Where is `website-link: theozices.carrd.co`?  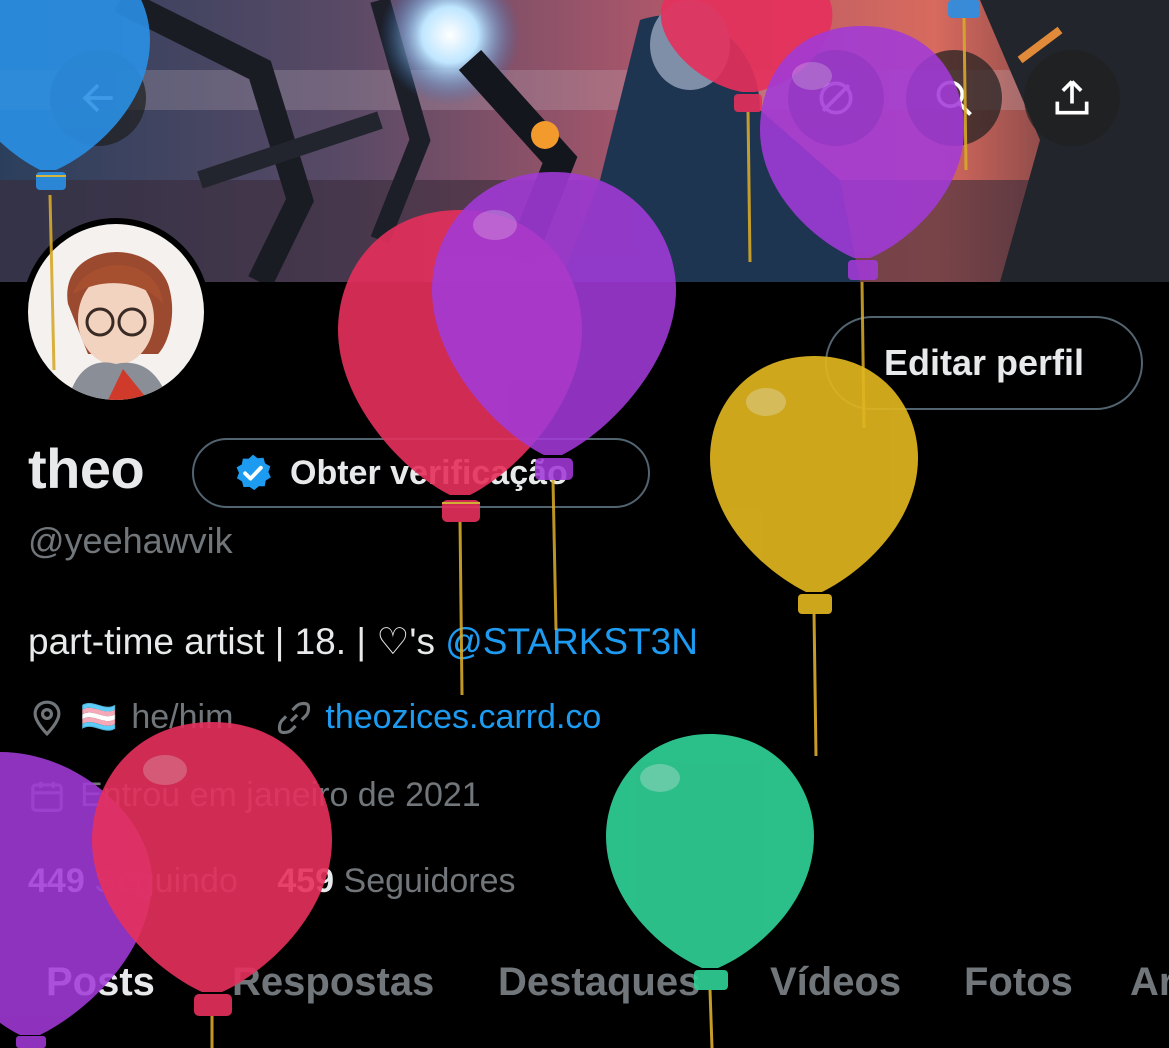 website-link: theozices.carrd.co is located at coordinates (463, 717).